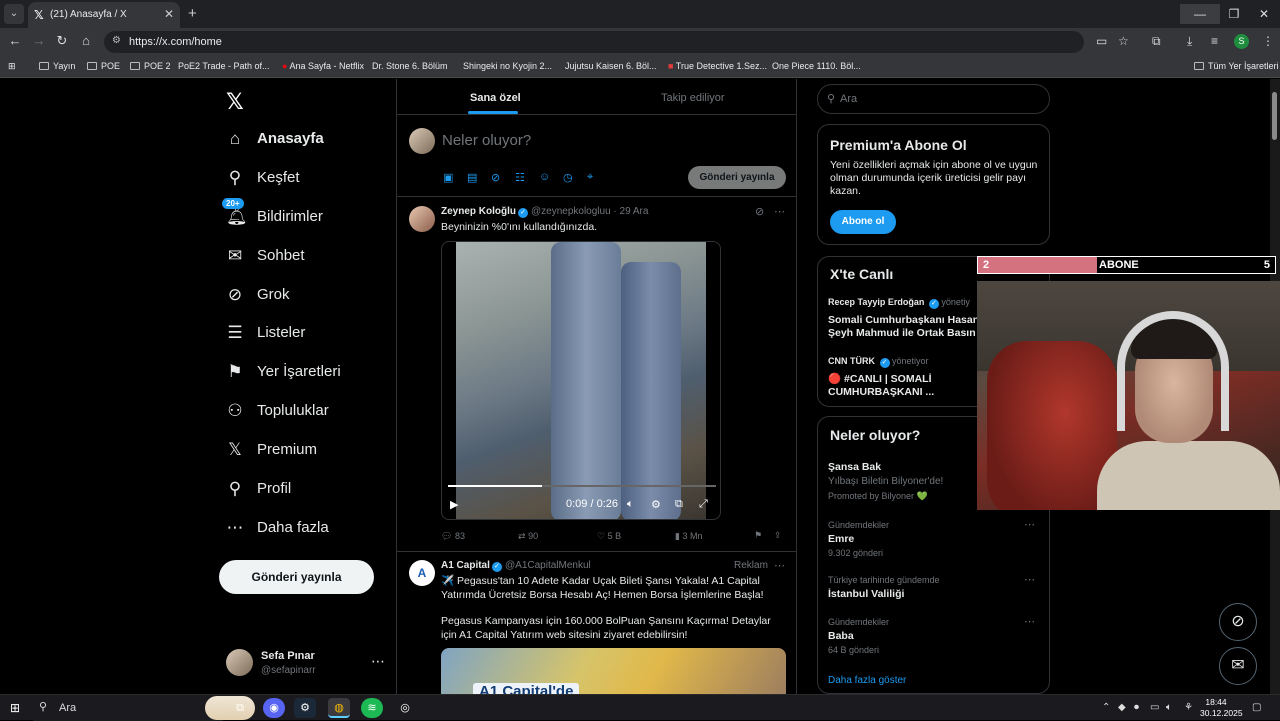  I want to click on play-icon: ▶, so click(454, 504).